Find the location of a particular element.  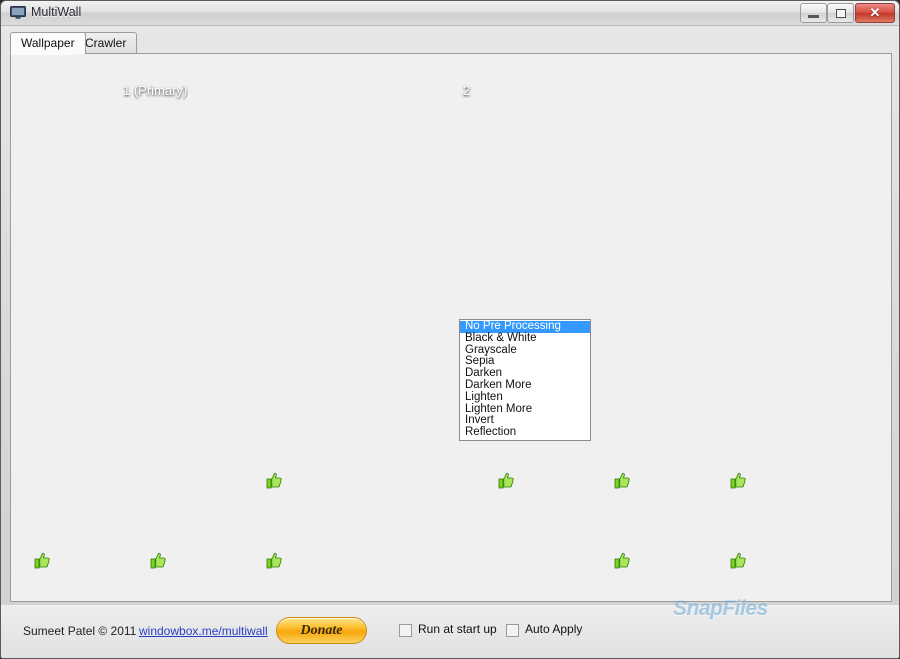

close-button: ✕ is located at coordinates (875, 13).